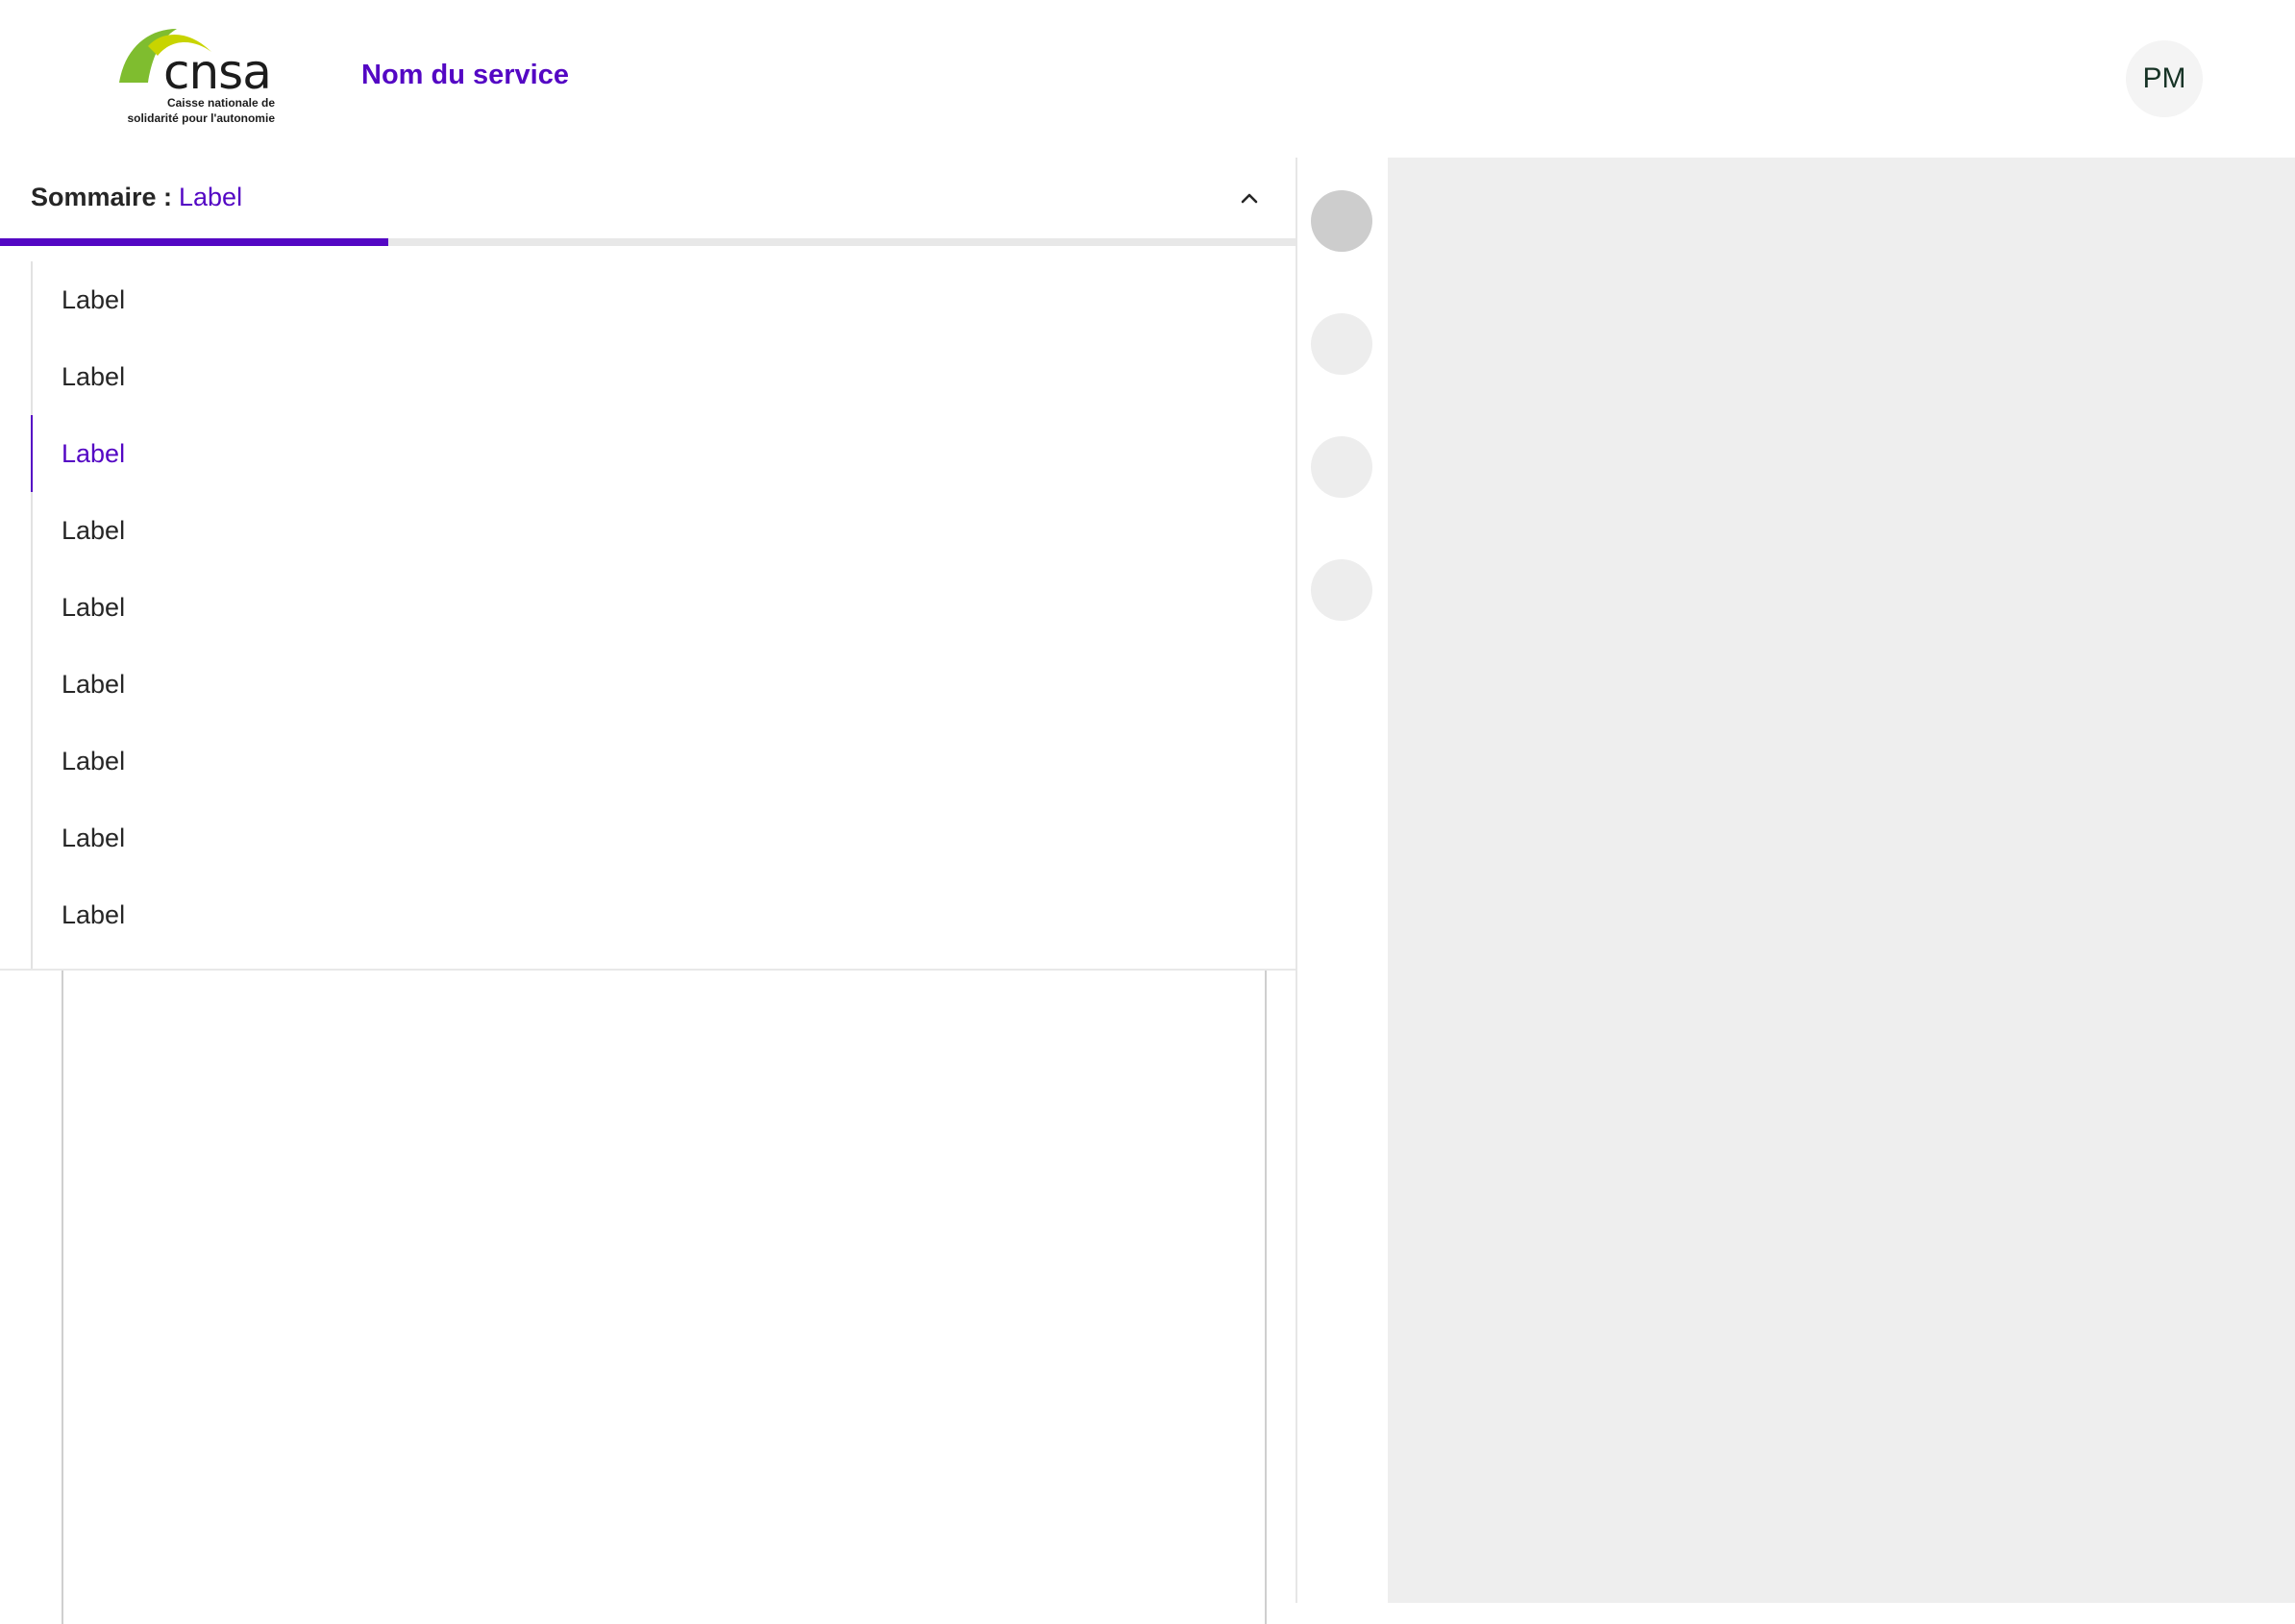 This screenshot has height=1624, width=2295. What do you see at coordinates (221, 103) in the screenshot?
I see `logo-tagline-line-1: Caisse nationale de` at bounding box center [221, 103].